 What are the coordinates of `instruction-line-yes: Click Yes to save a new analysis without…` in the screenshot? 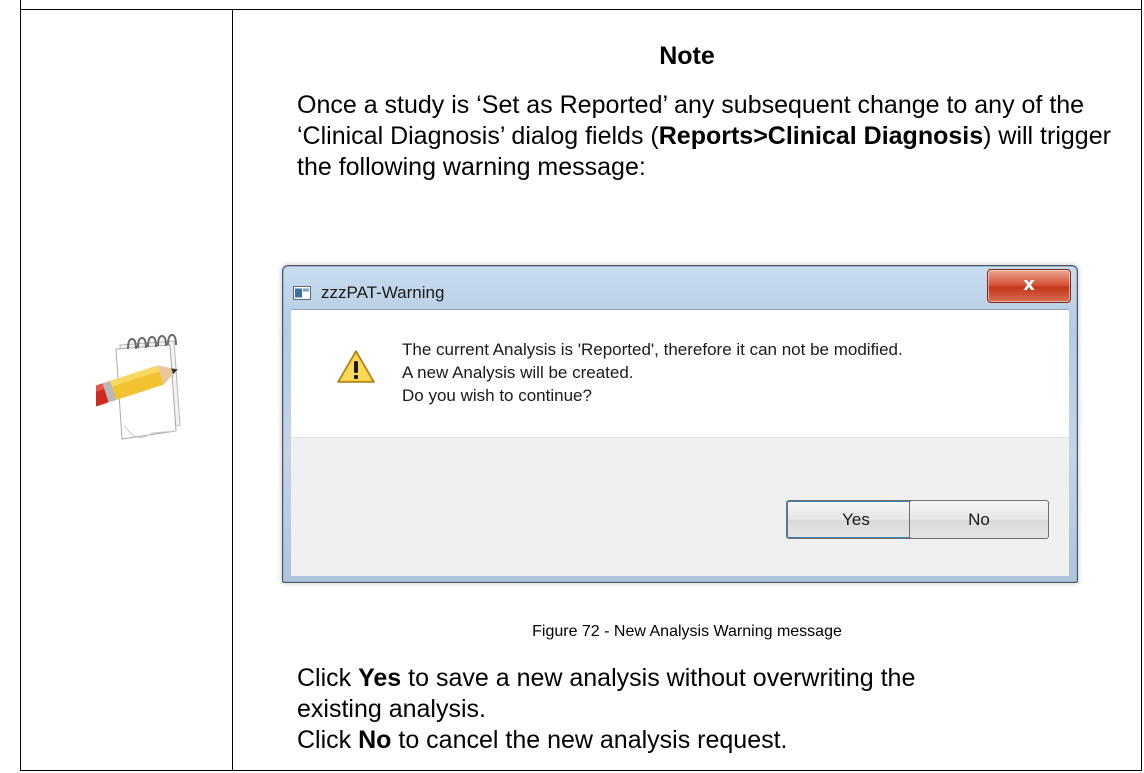 It's located at (719, 678).